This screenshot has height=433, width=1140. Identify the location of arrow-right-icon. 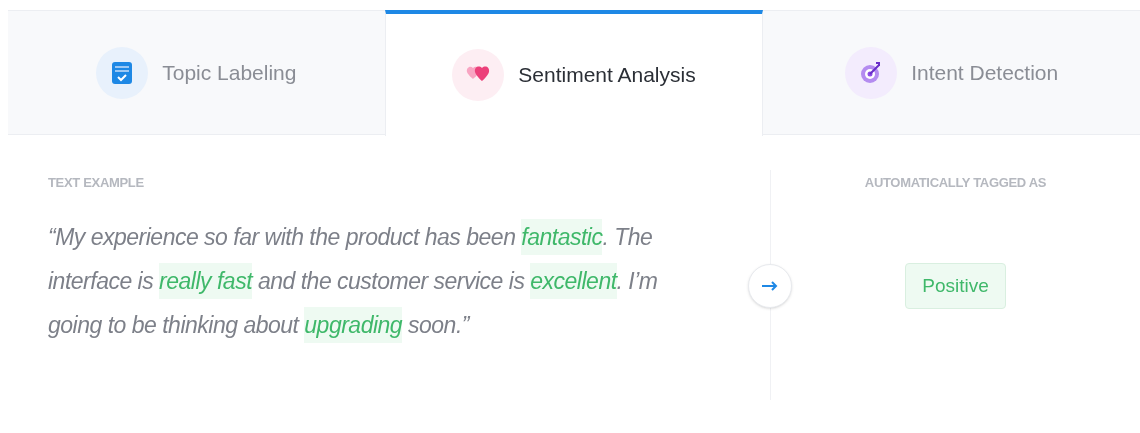
(770, 286).